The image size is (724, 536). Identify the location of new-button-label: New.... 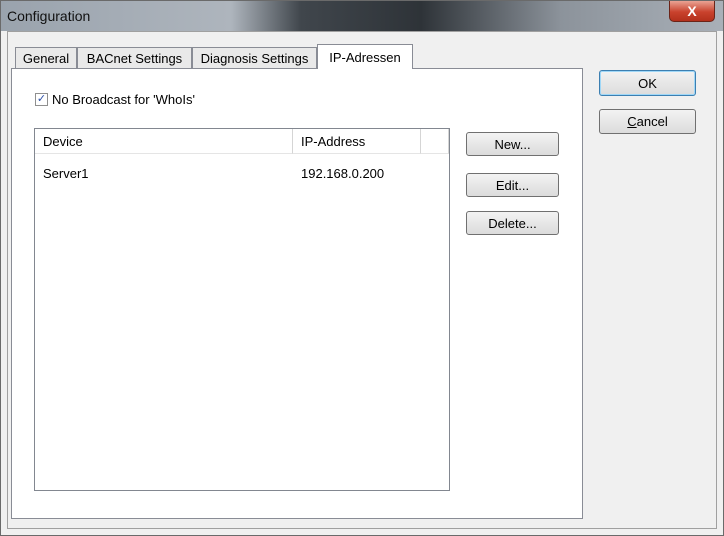
(512, 144).